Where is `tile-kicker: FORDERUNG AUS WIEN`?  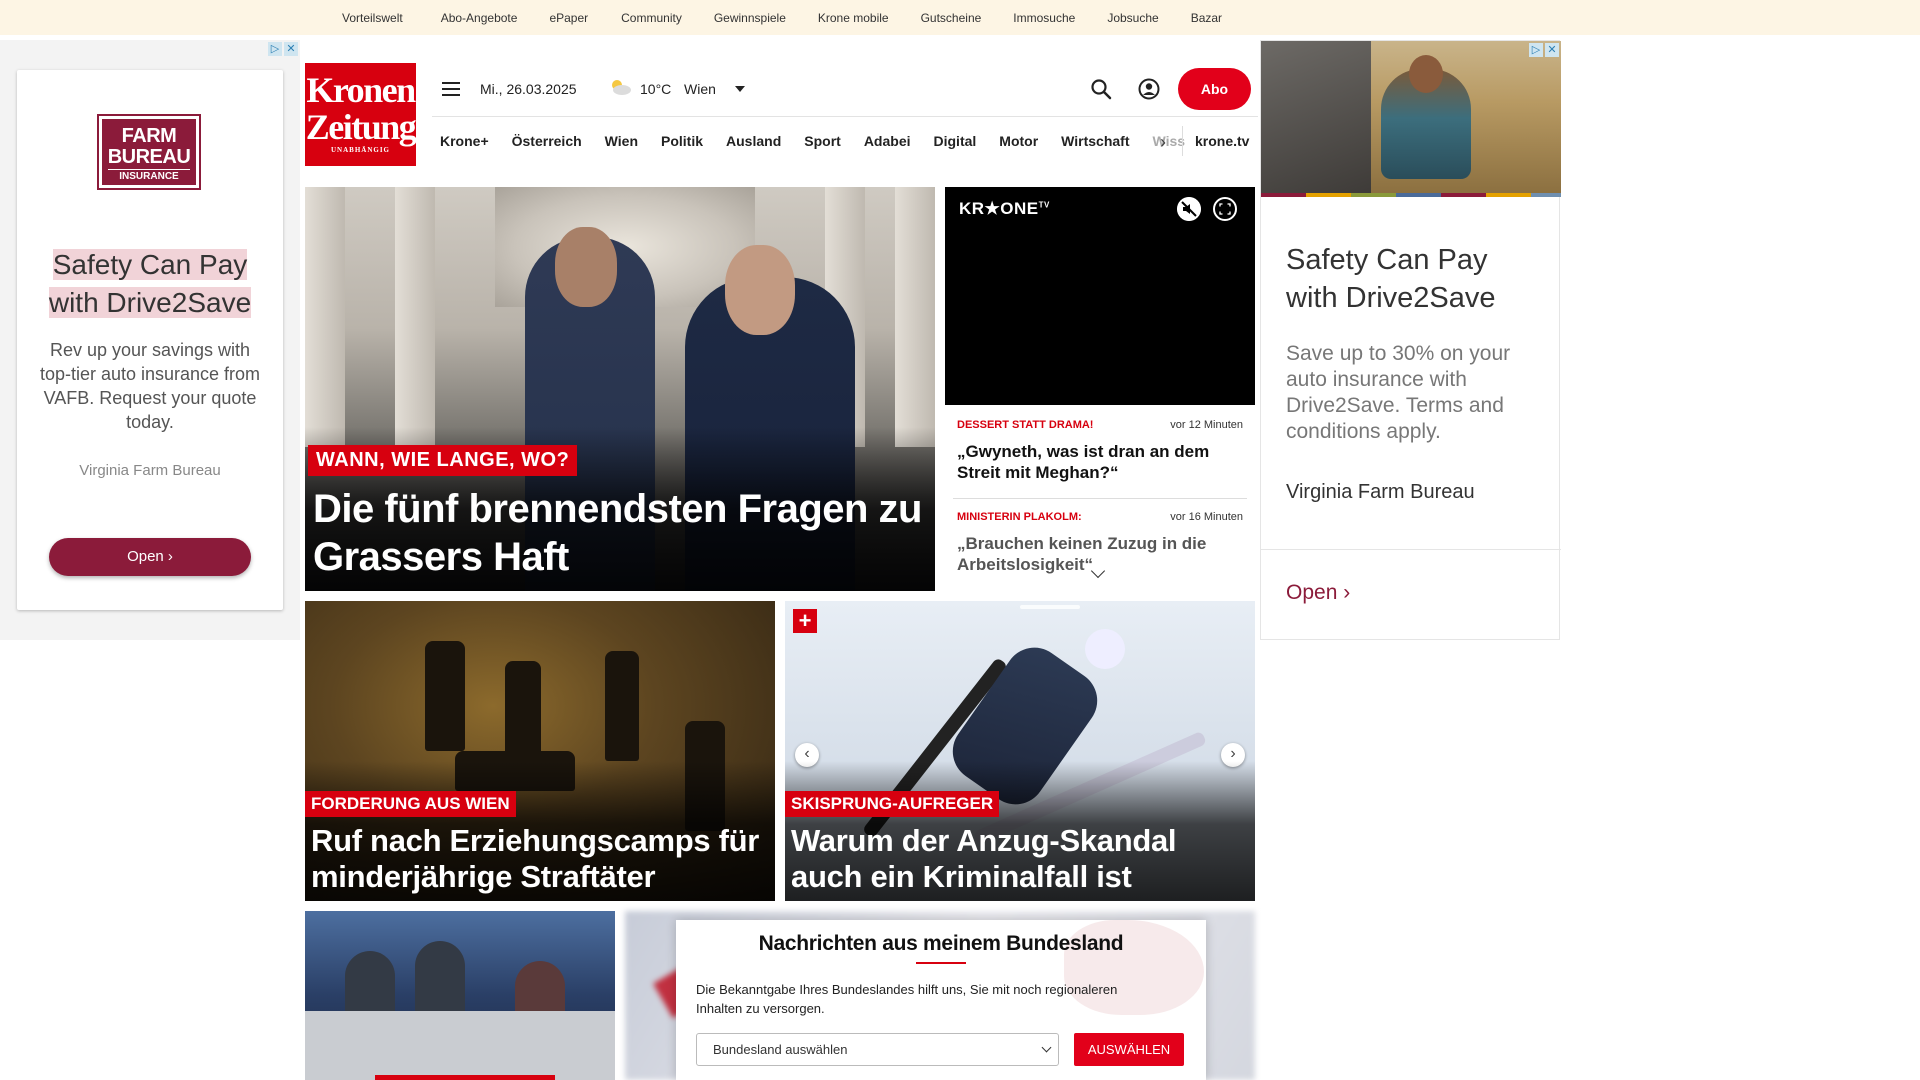 tile-kicker: FORDERUNG AUS WIEN is located at coordinates (410, 804).